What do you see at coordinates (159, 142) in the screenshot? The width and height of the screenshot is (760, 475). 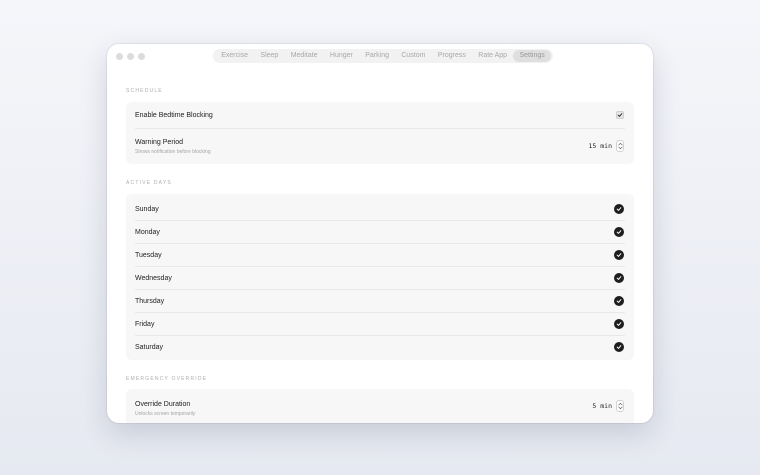 I see `warning-period-label: Warning Period` at bounding box center [159, 142].